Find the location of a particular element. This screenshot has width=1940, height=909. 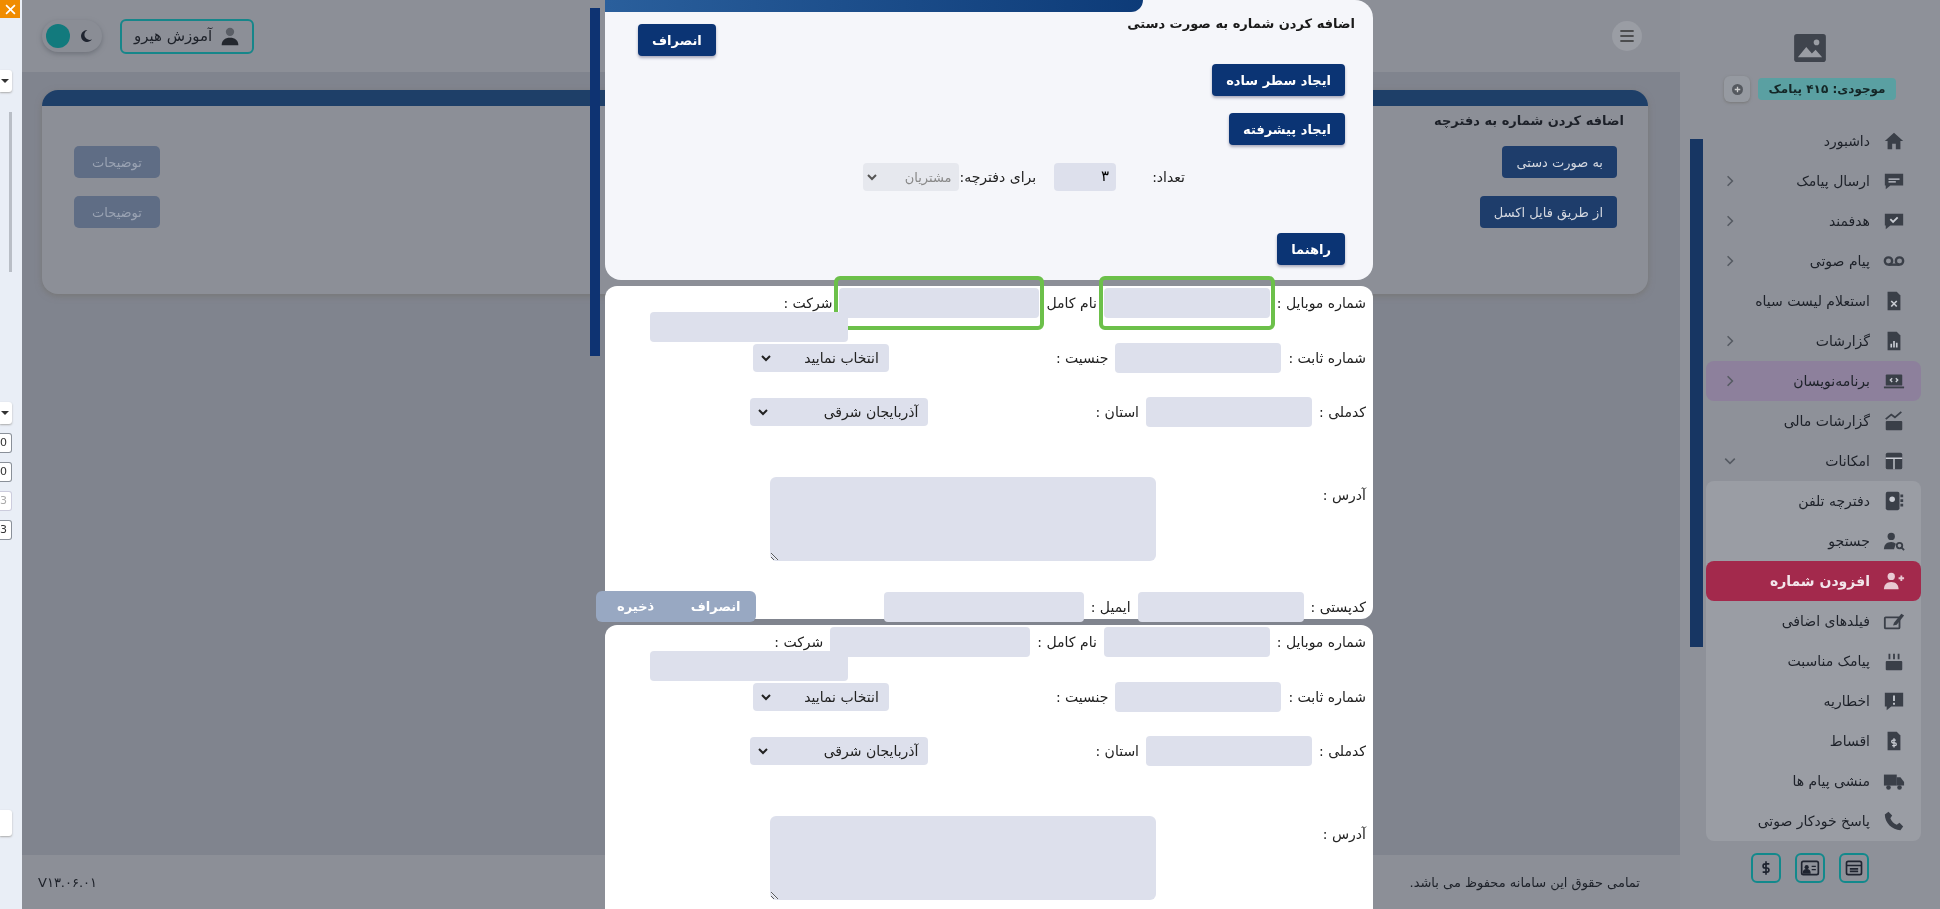

close-icon is located at coordinates (10, 9).